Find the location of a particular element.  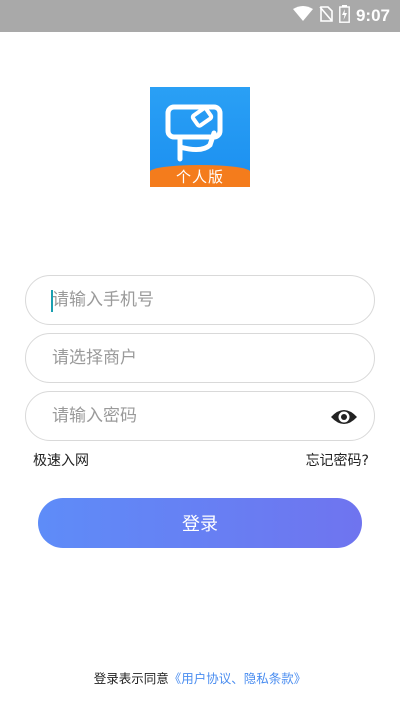

app-logo: 个人版 is located at coordinates (200, 137).